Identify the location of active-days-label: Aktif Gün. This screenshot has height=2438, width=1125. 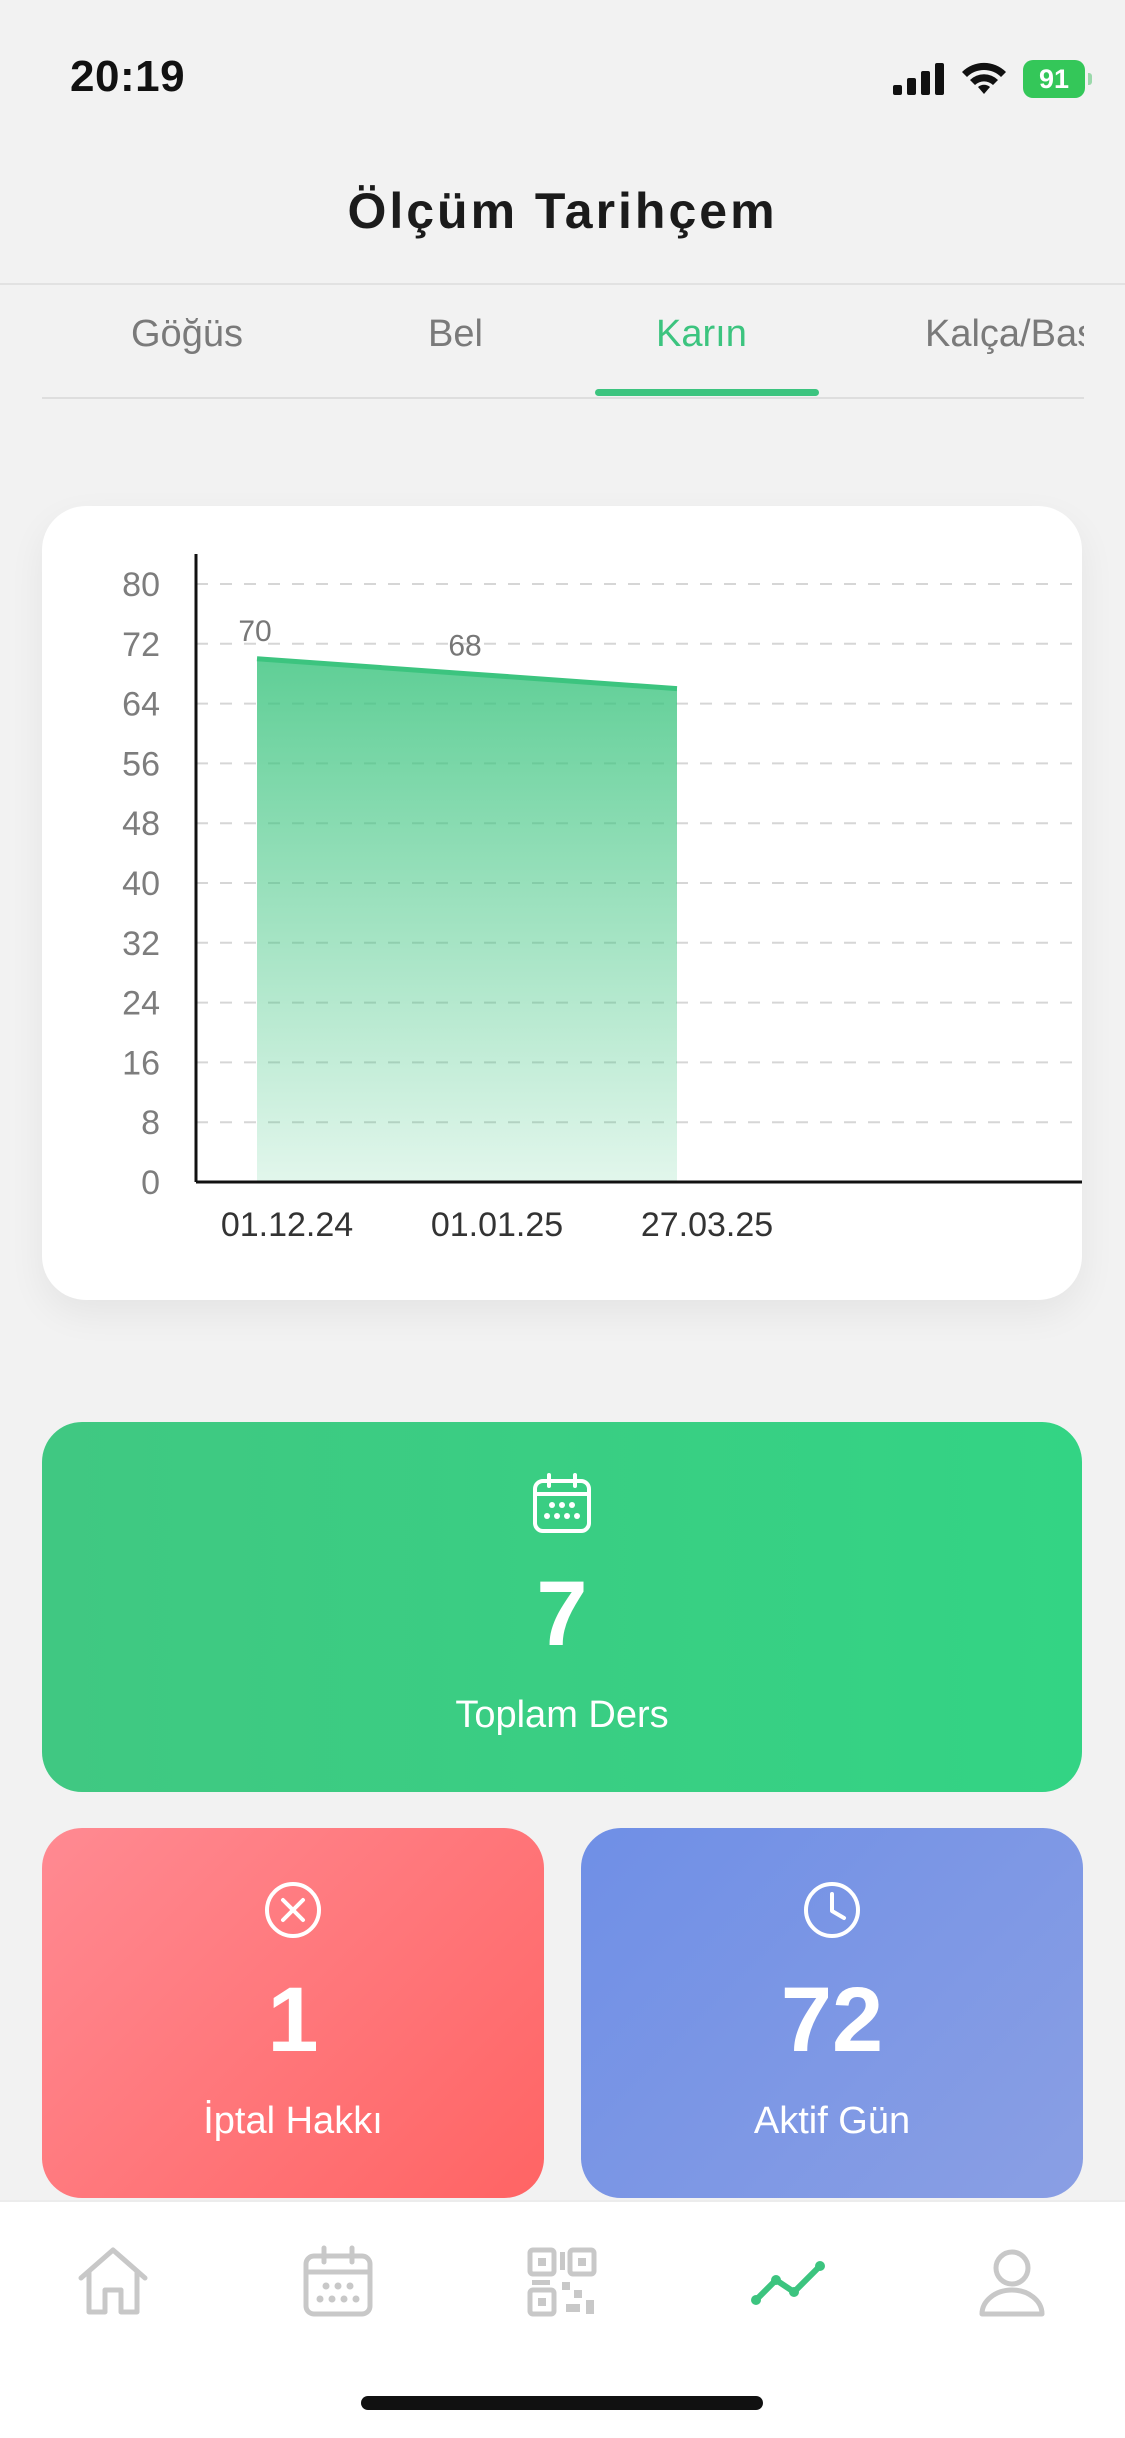
(832, 2121).